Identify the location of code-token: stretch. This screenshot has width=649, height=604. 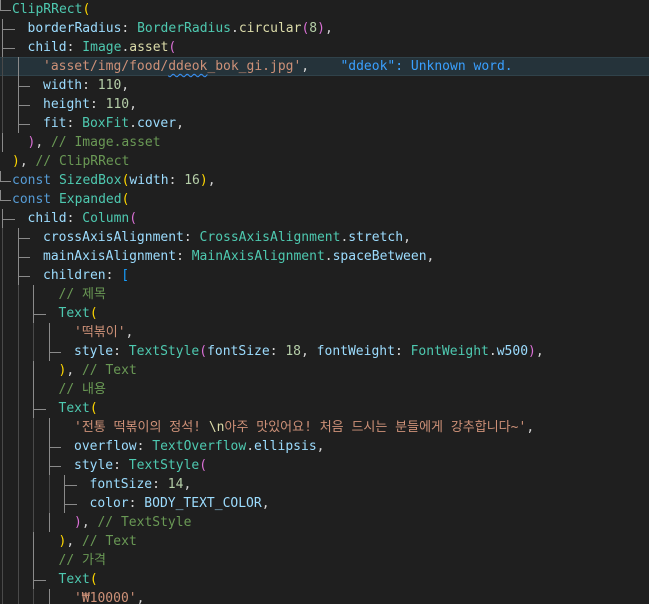
(376, 237).